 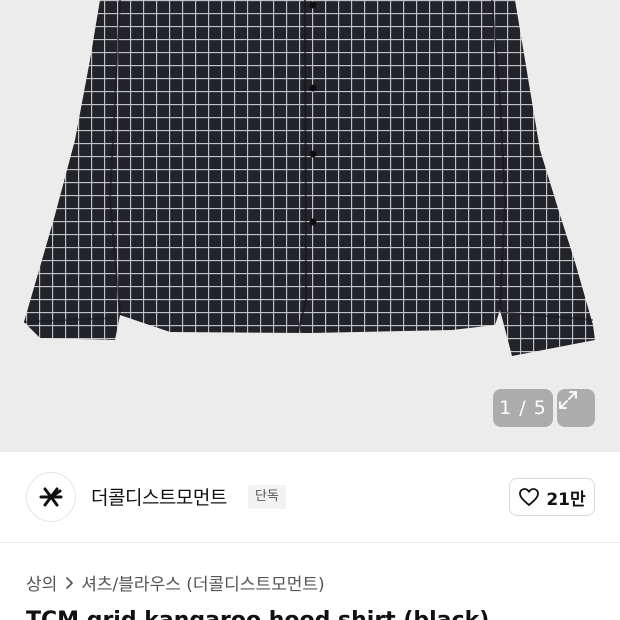 What do you see at coordinates (568, 400) in the screenshot?
I see `expand-icon` at bounding box center [568, 400].